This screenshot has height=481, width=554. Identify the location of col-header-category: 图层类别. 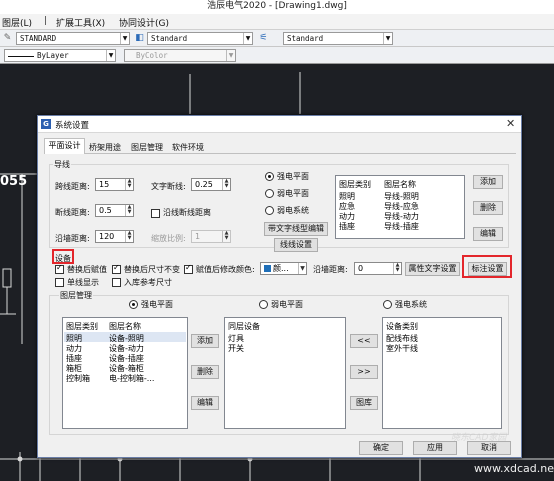
(355, 184).